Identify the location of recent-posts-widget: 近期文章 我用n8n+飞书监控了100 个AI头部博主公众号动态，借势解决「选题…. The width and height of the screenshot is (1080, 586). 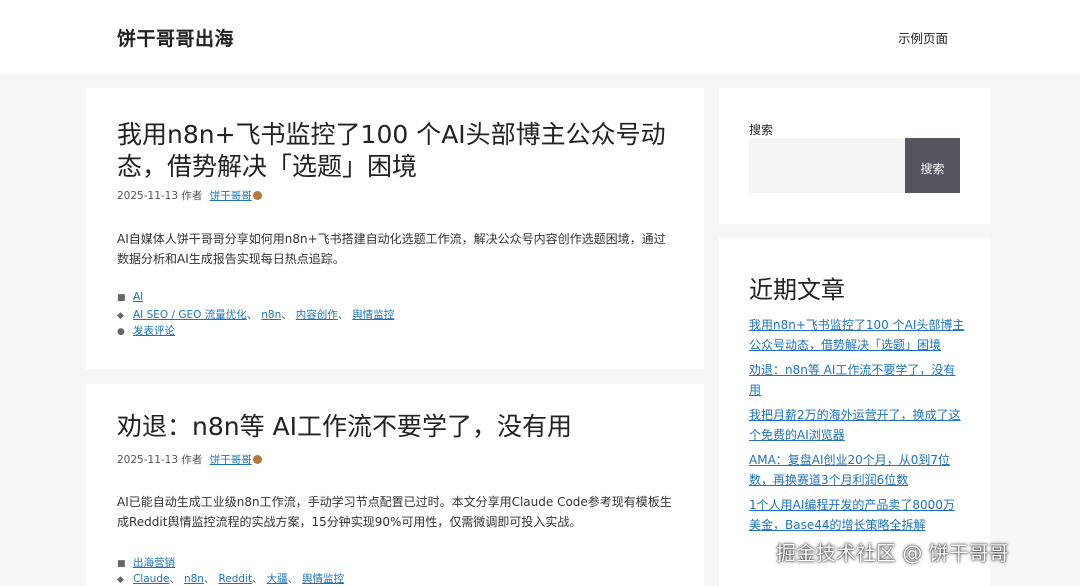
(854, 412).